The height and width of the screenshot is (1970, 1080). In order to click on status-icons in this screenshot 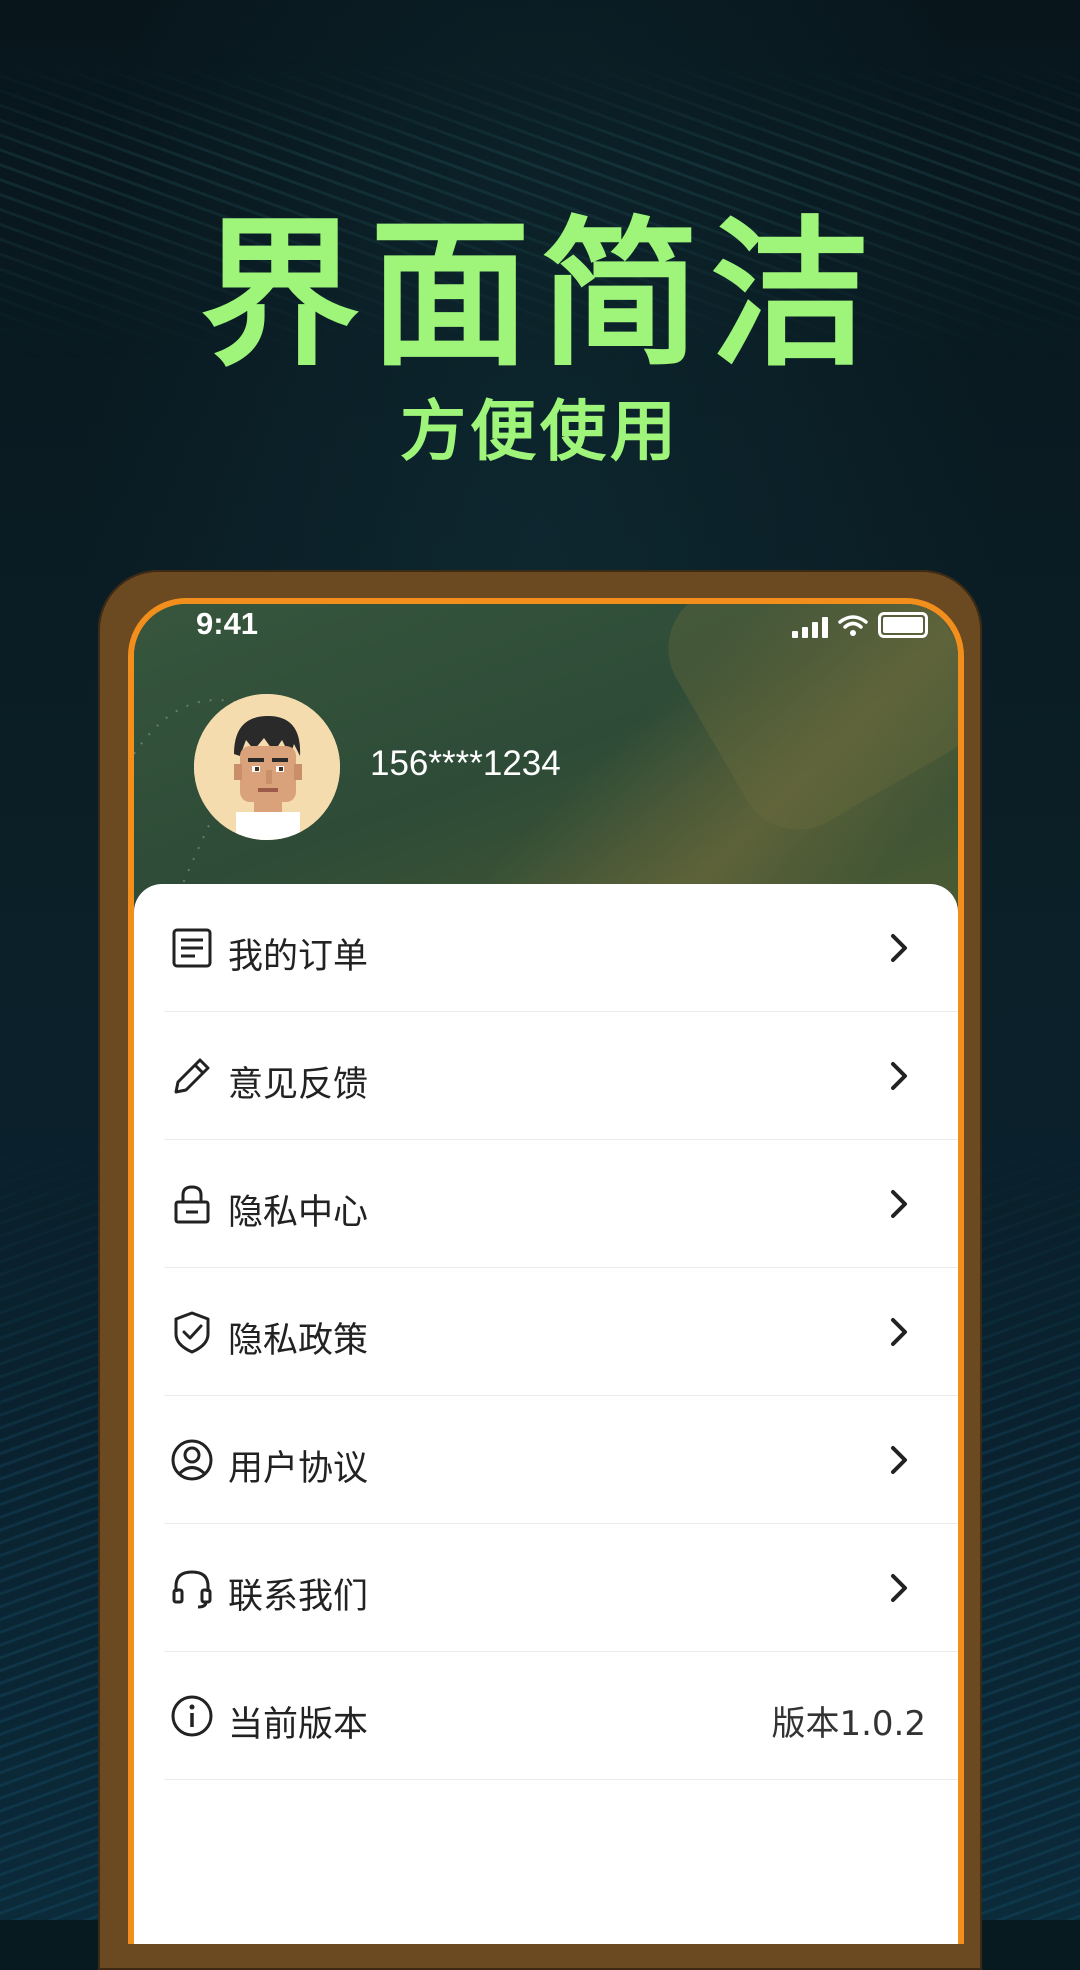, I will do `click(860, 625)`.